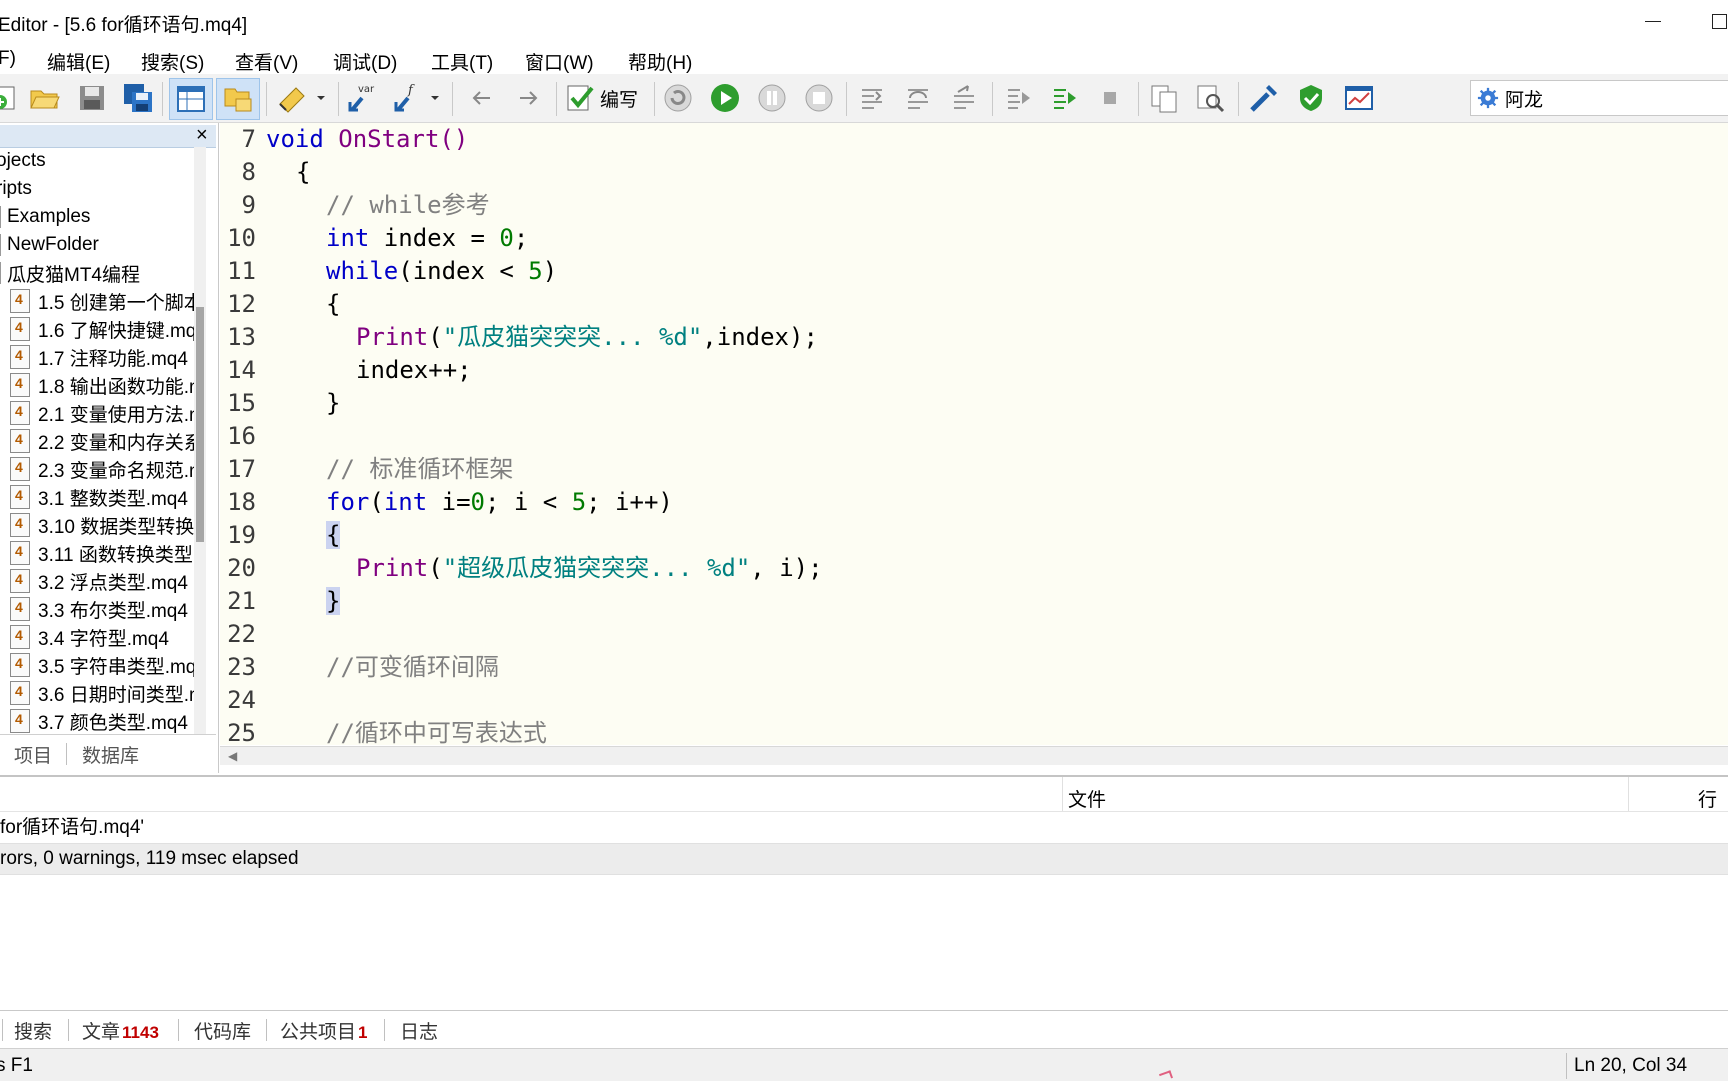 This screenshot has height=1082, width=1728. I want to click on verify-icon, so click(1311, 98).